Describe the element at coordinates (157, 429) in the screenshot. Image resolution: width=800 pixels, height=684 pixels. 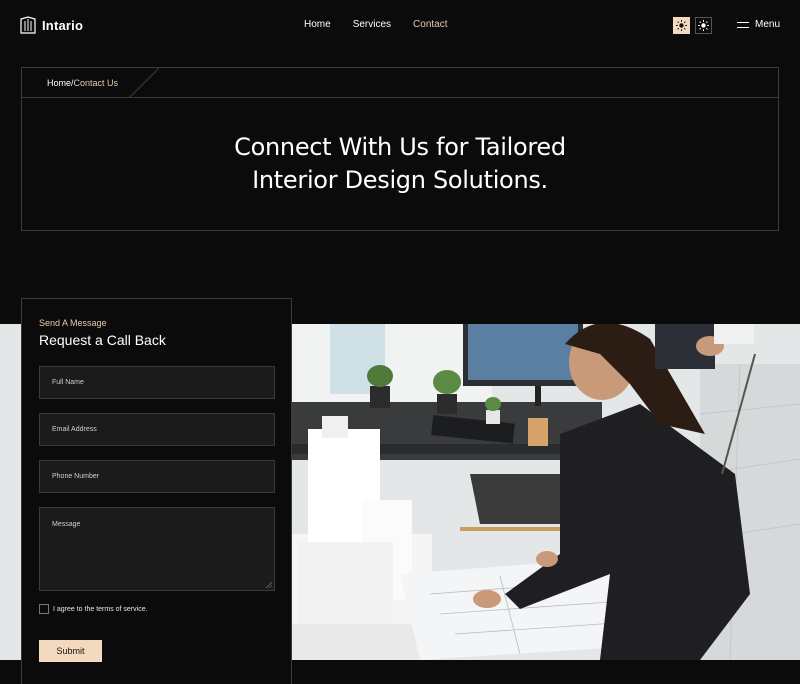
I see `email-field: Email Address` at that location.